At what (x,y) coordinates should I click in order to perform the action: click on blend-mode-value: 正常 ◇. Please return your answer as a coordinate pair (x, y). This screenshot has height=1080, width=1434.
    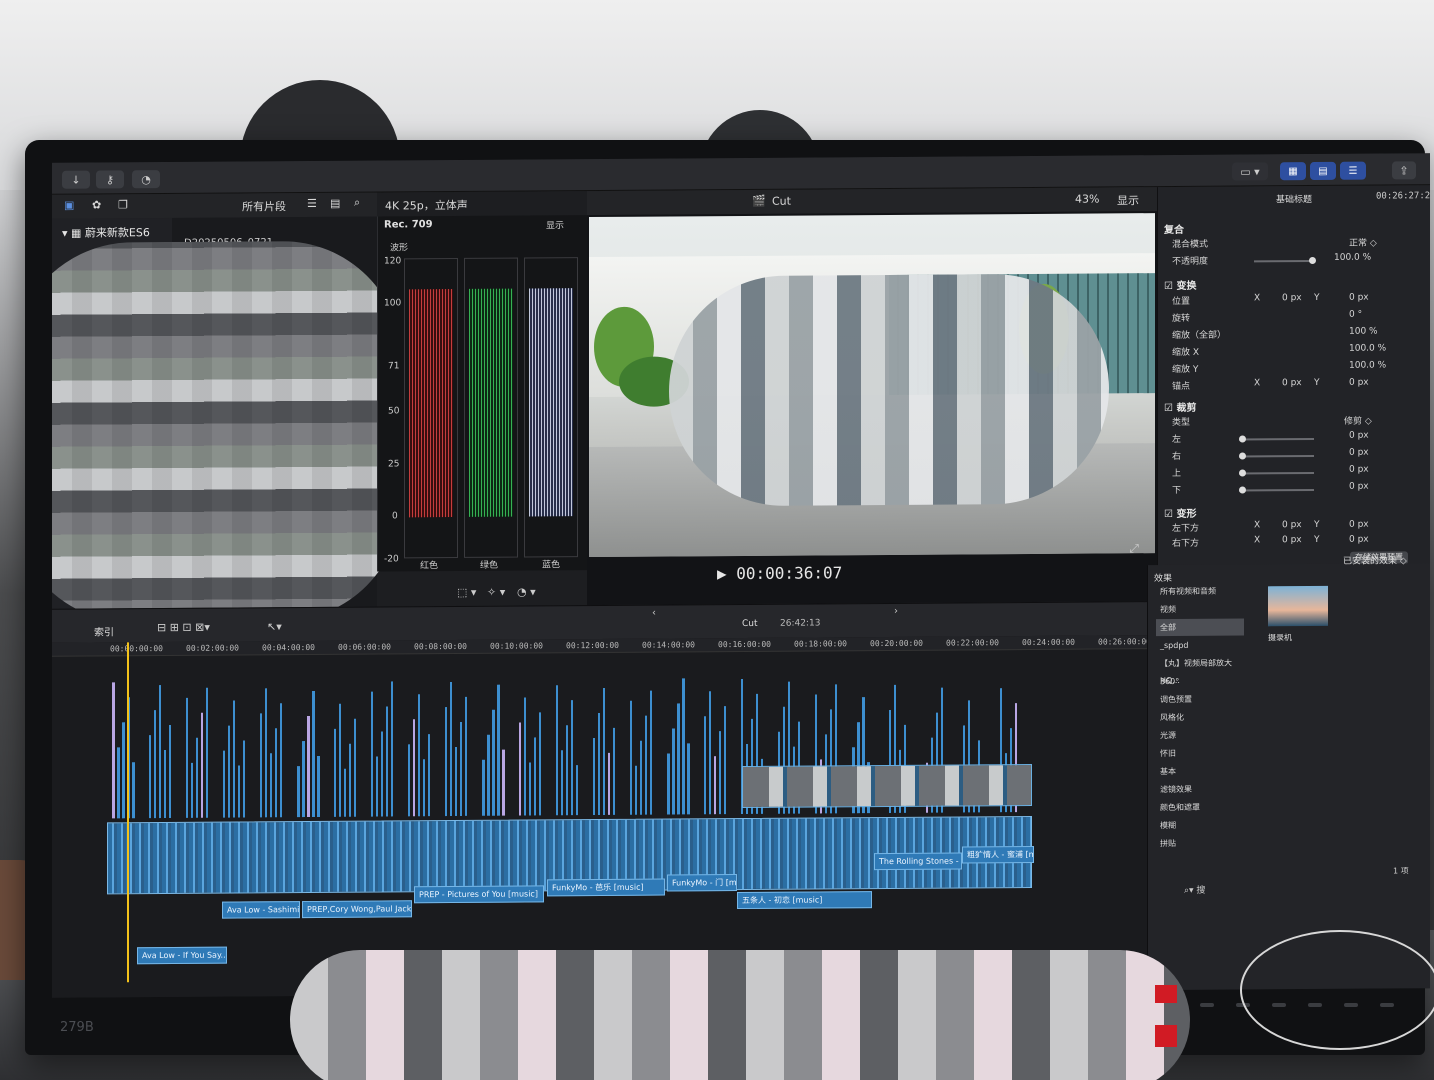
    Looking at the image, I should click on (1363, 242).